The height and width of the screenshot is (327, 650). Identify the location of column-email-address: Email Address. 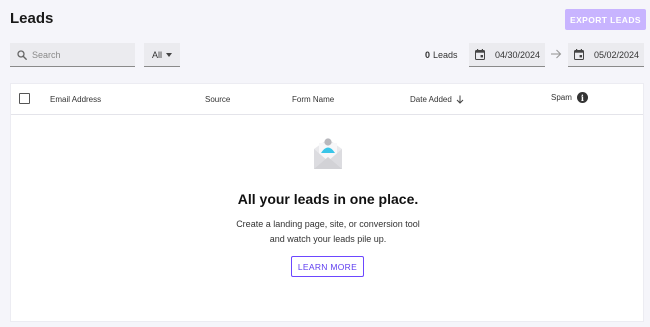
(75, 99).